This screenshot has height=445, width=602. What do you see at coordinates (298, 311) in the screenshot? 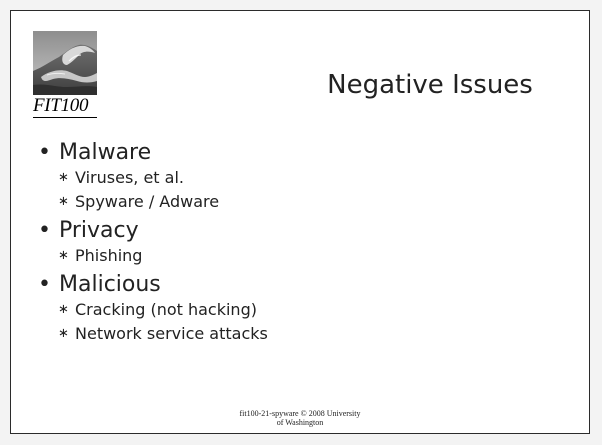
I see `sub-bullet-cracking: ∗ Cracking (not hacking)` at bounding box center [298, 311].